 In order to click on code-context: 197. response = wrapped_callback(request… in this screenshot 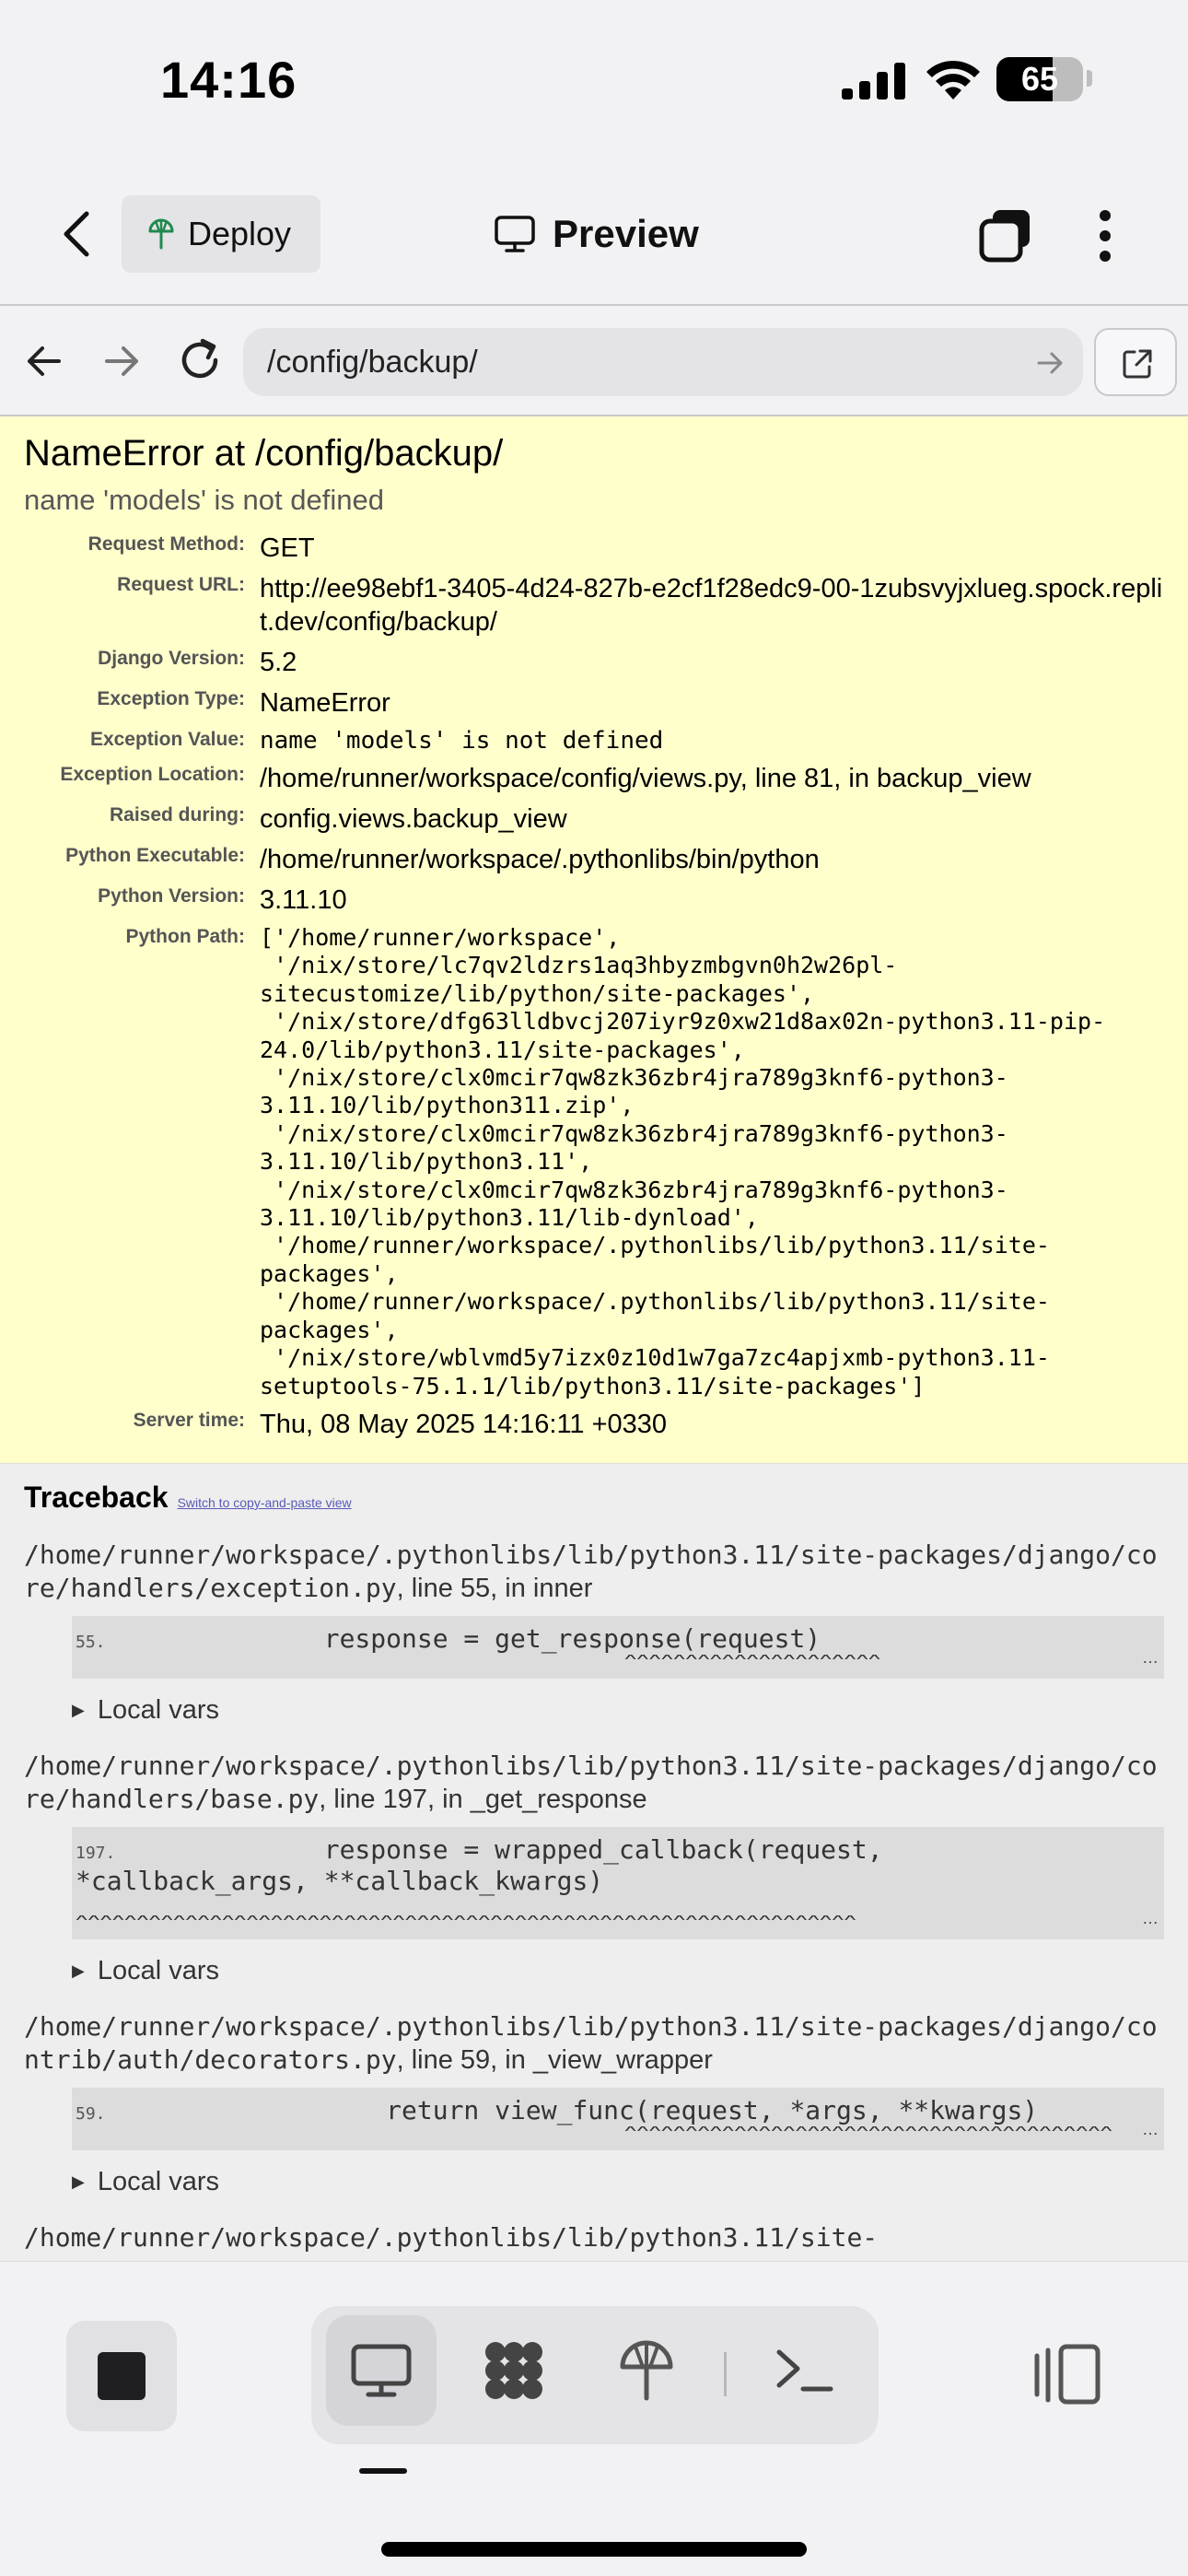, I will do `click(618, 1882)`.